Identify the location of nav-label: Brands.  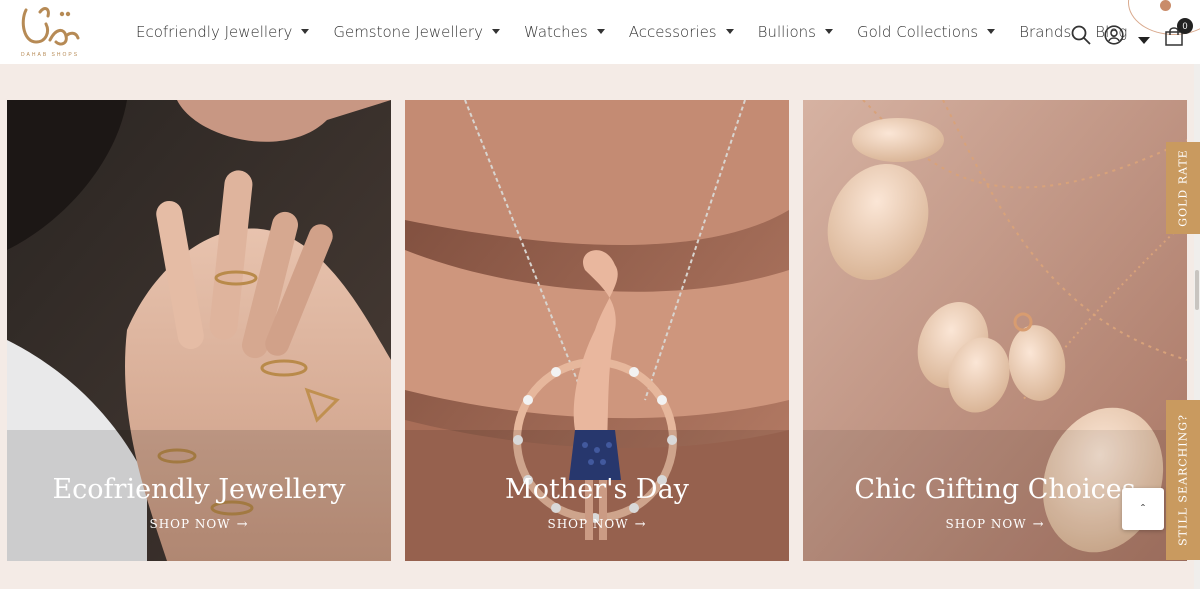
(1045, 32).